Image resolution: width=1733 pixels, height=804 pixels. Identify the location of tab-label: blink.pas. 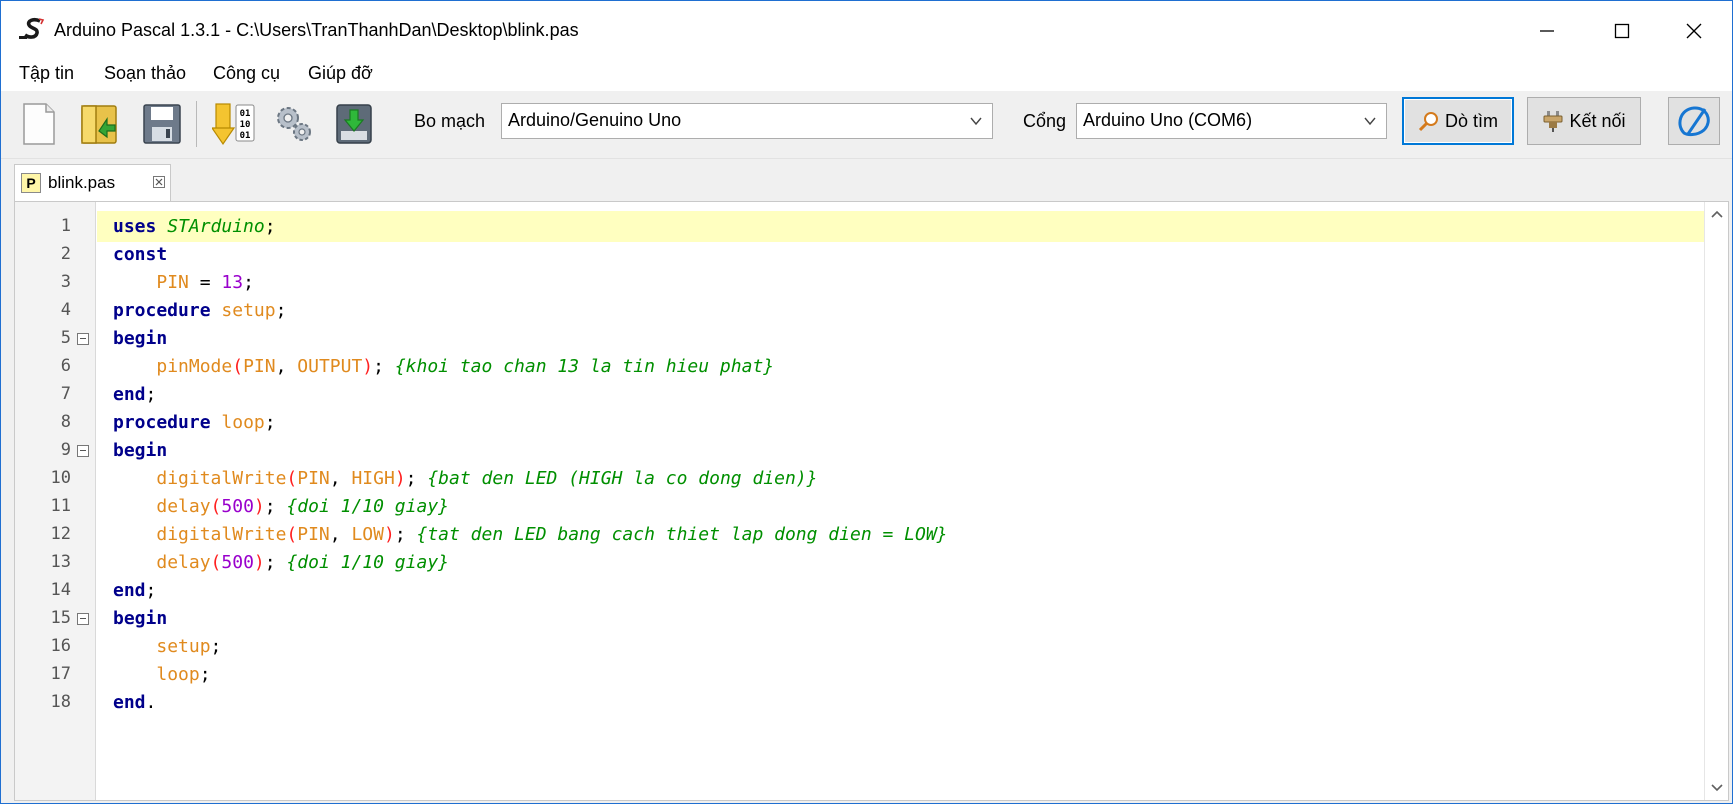
(82, 182).